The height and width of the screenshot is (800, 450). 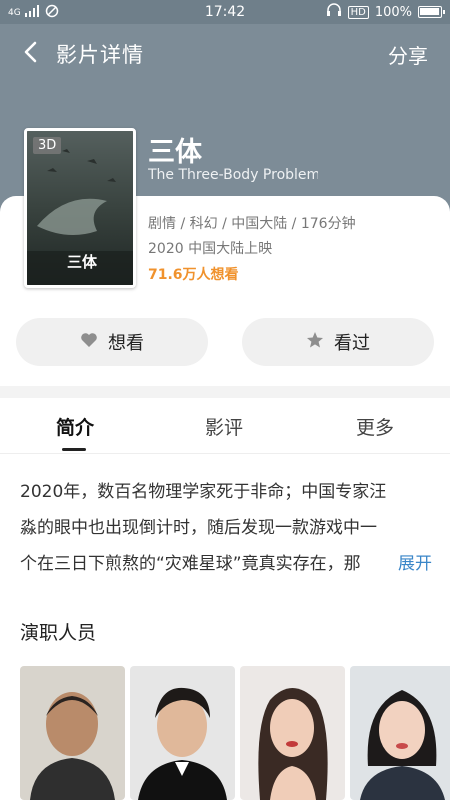 What do you see at coordinates (58, 633) in the screenshot?
I see `cast-heading: 演职人员` at bounding box center [58, 633].